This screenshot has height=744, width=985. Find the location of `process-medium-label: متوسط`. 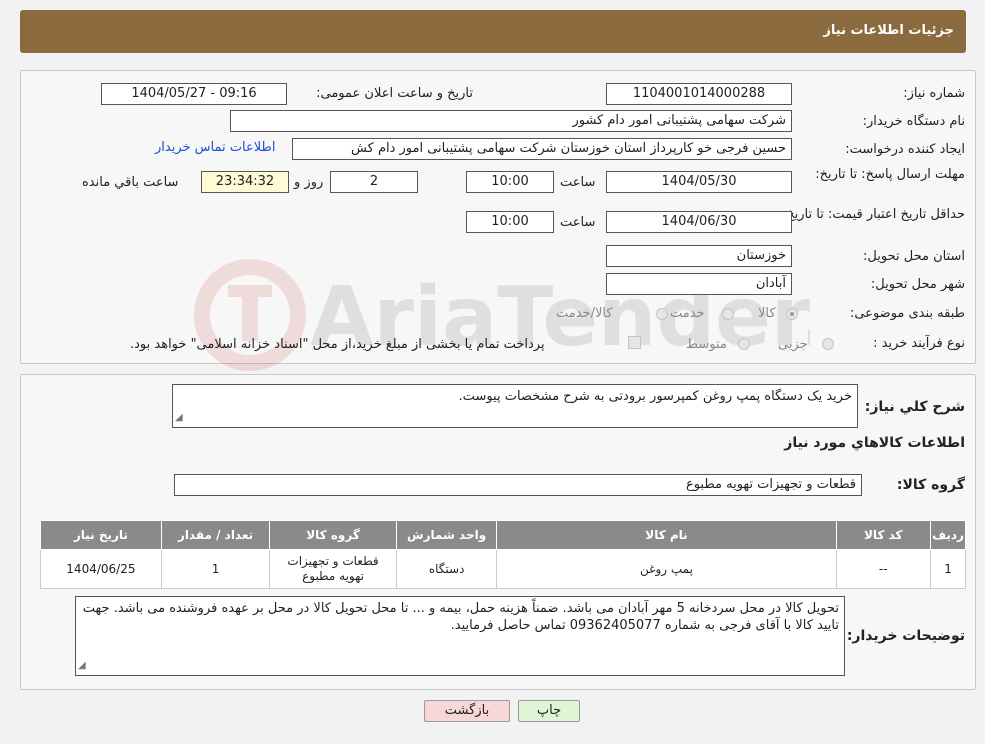

process-medium-label: متوسط is located at coordinates (706, 344).